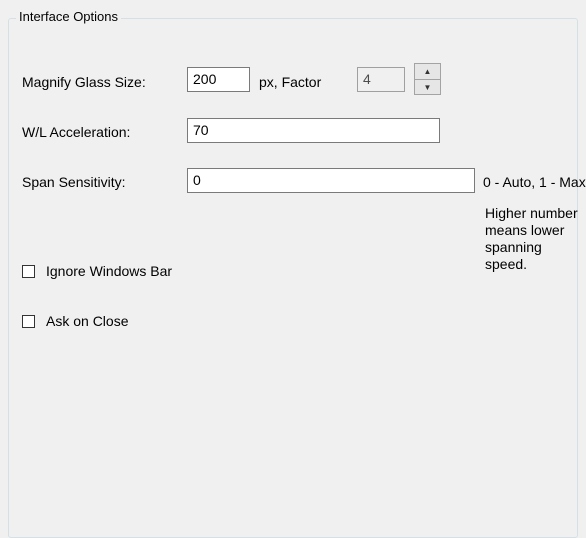  I want to click on ignore-windows-bar-option: Ignore Windows Bar, so click(97, 271).